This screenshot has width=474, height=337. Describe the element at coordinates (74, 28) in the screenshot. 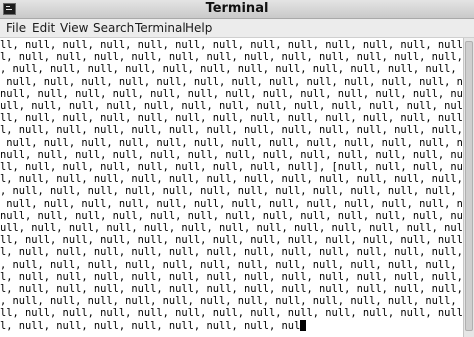

I see `menu-view: View` at that location.